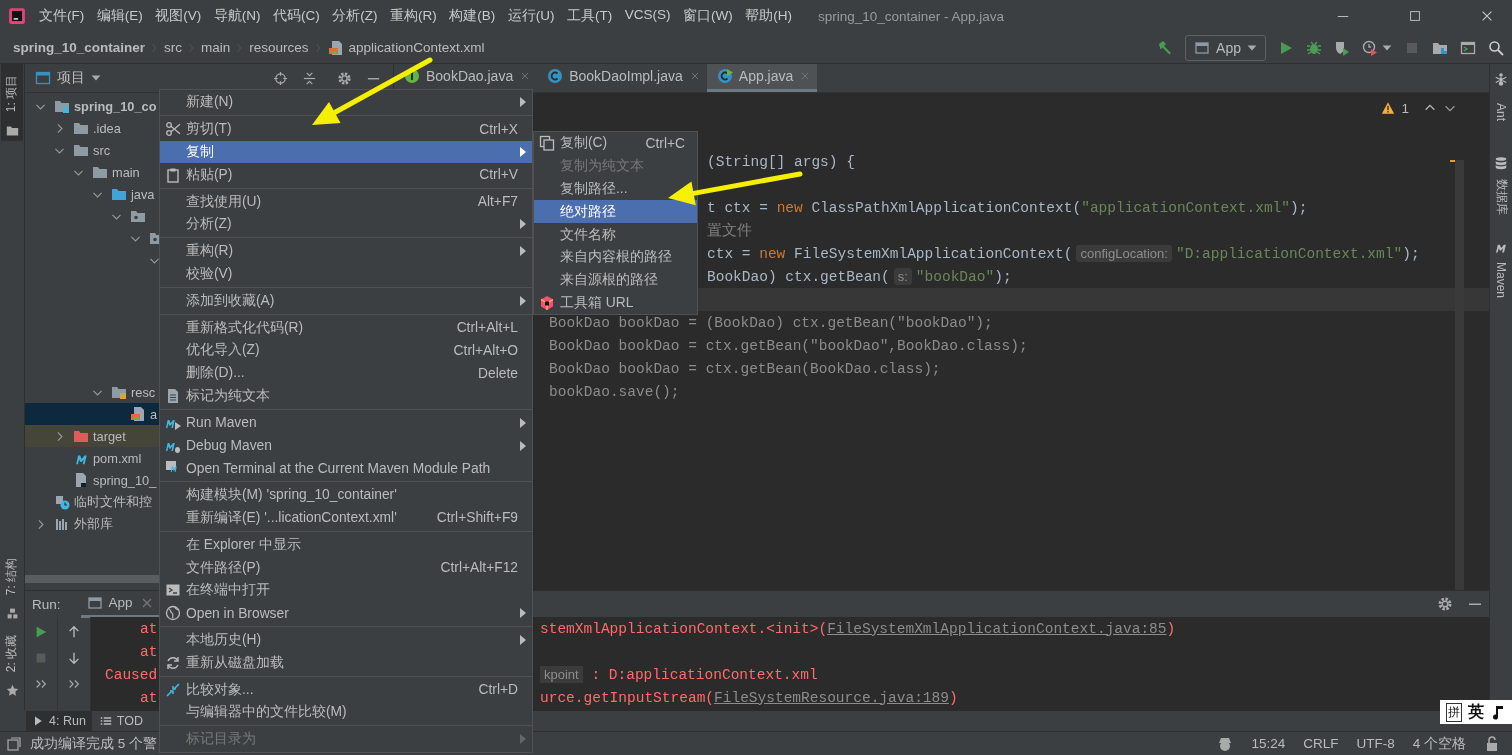 The image size is (1512, 755). Describe the element at coordinates (614, 391) in the screenshot. I see `code-line: bookDao.save();` at that location.